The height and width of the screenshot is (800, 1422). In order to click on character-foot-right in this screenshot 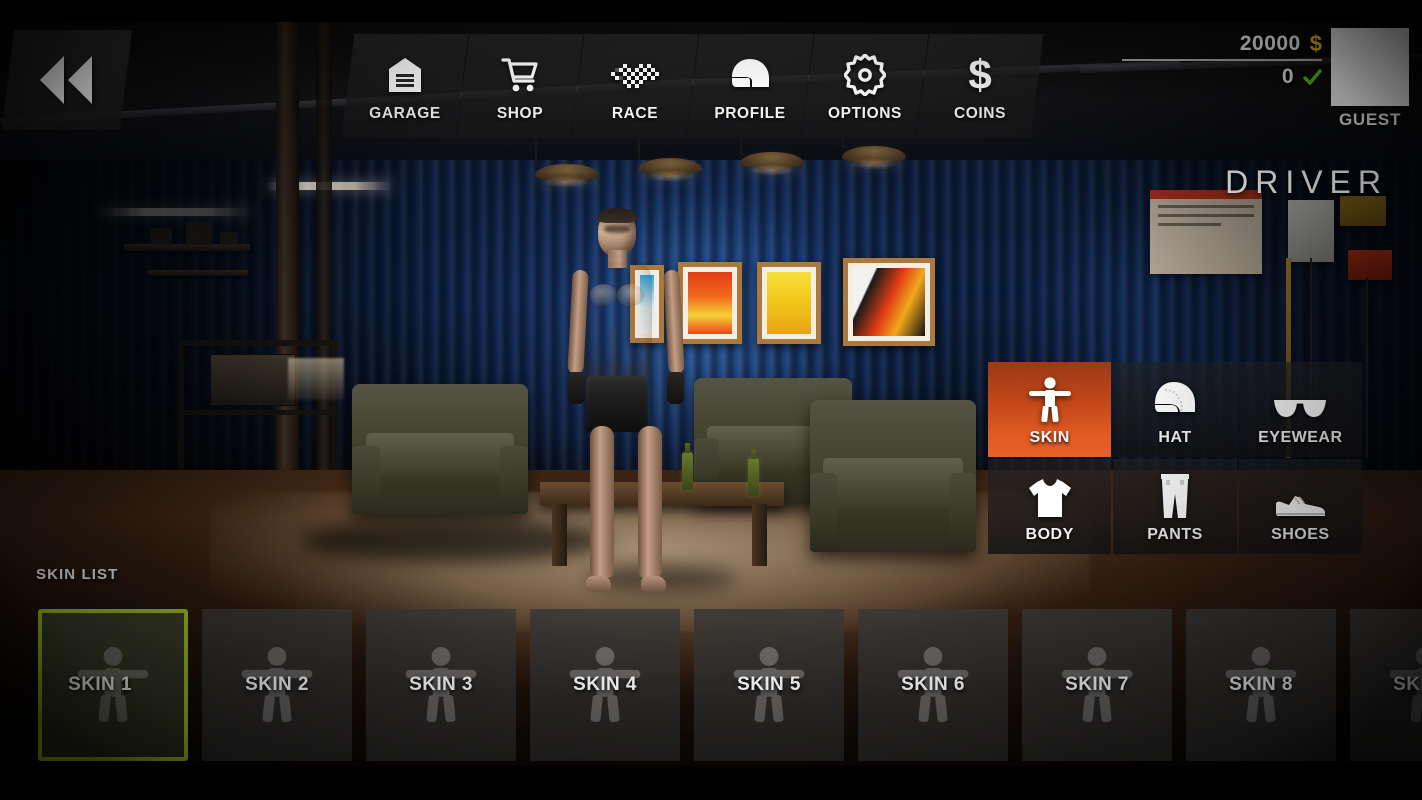, I will do `click(653, 584)`.